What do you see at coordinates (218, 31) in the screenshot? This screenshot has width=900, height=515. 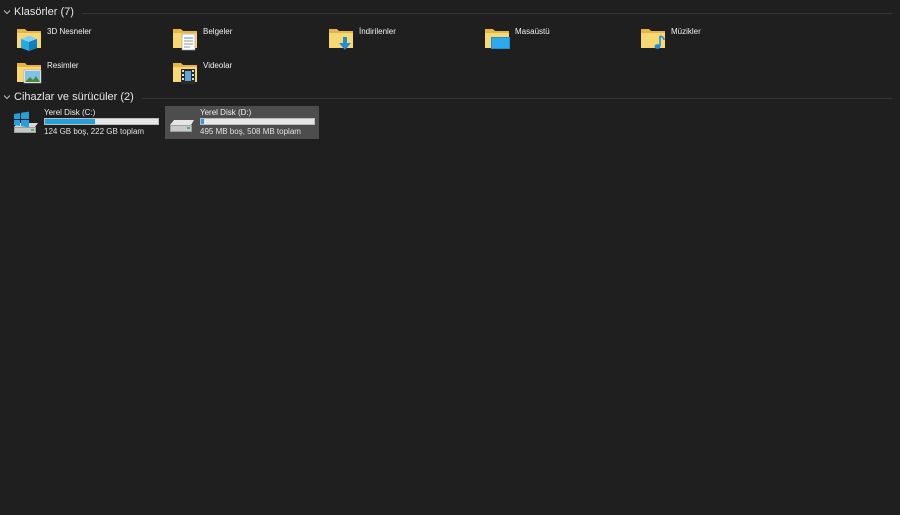 I see `folder-label: Belgeler` at bounding box center [218, 31].